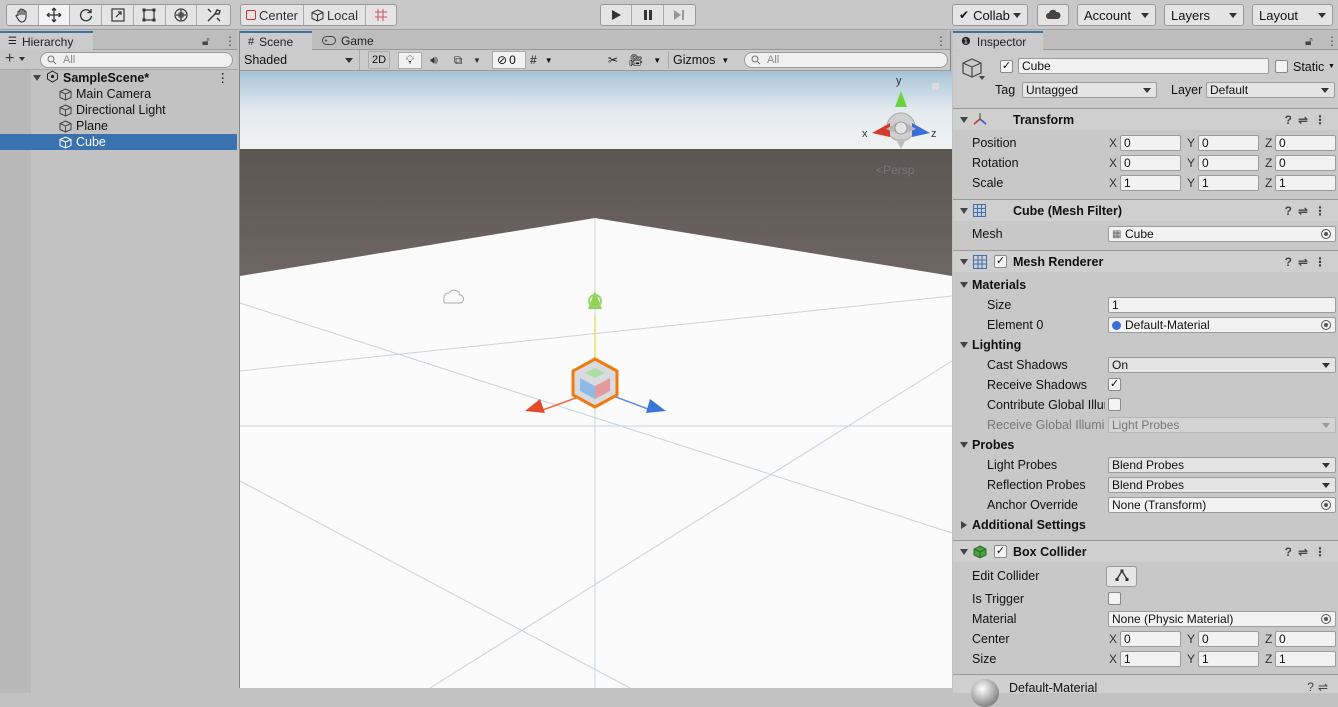 The image size is (1338, 707). Describe the element at coordinates (206, 41) in the screenshot. I see `lock-icon: 🔓︎` at that location.